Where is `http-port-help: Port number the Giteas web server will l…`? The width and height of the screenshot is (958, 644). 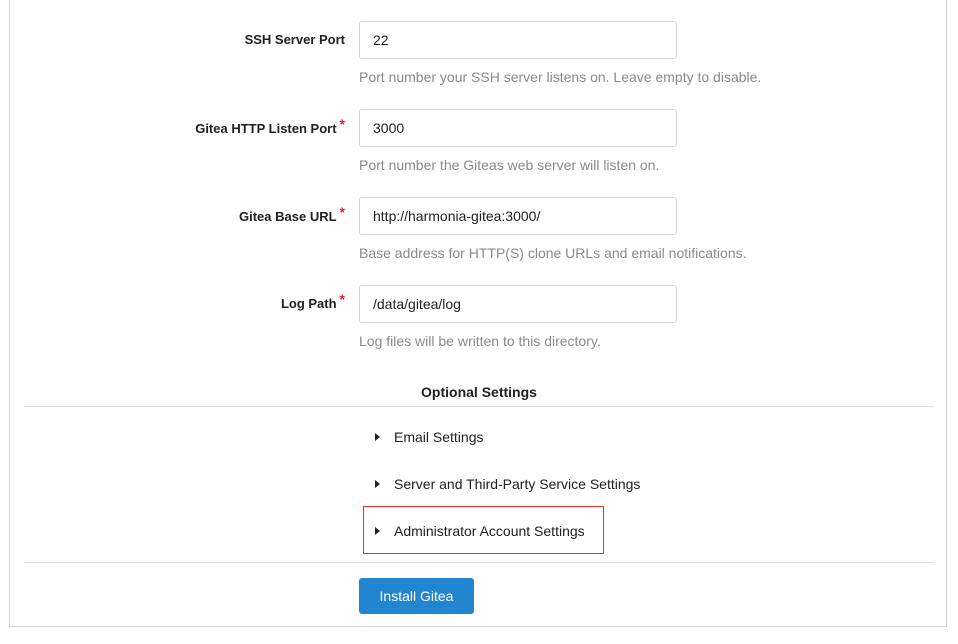 http-port-help: Port number the Giteas web server will l… is located at coordinates (509, 165).